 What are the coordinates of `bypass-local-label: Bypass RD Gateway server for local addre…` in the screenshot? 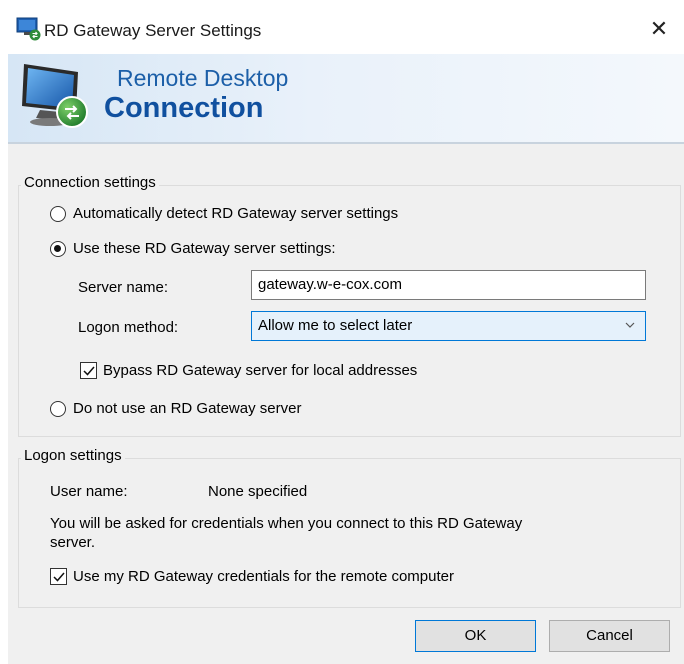 It's located at (260, 370).